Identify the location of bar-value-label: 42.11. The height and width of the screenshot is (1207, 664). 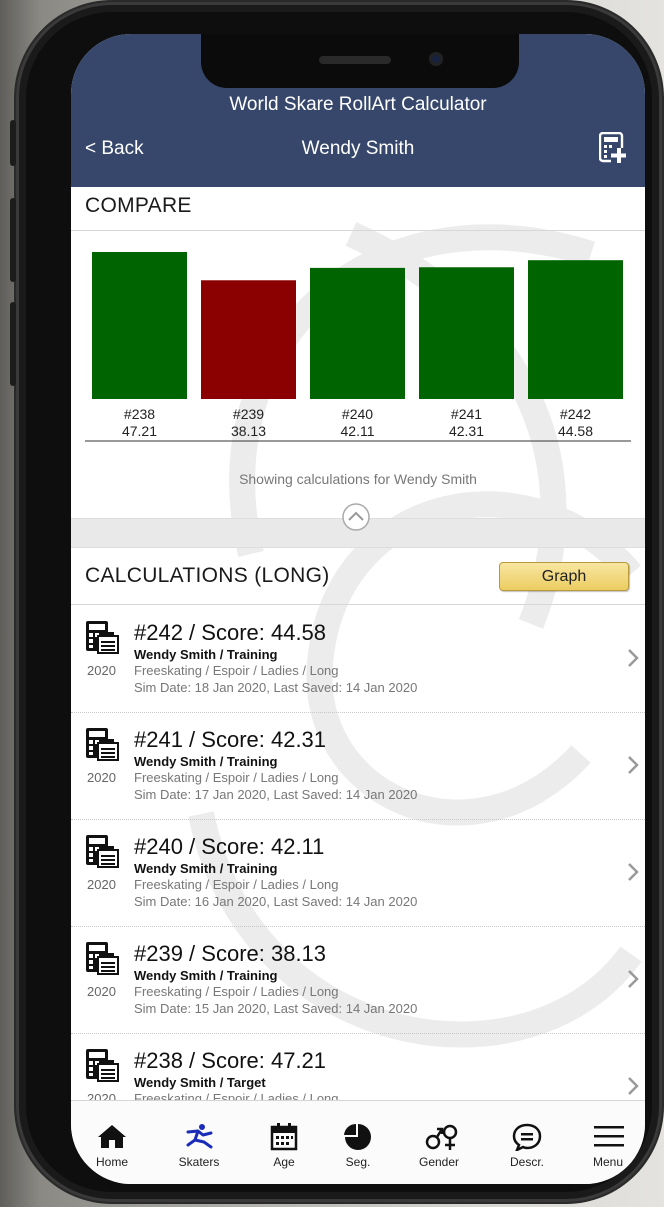
(358, 431).